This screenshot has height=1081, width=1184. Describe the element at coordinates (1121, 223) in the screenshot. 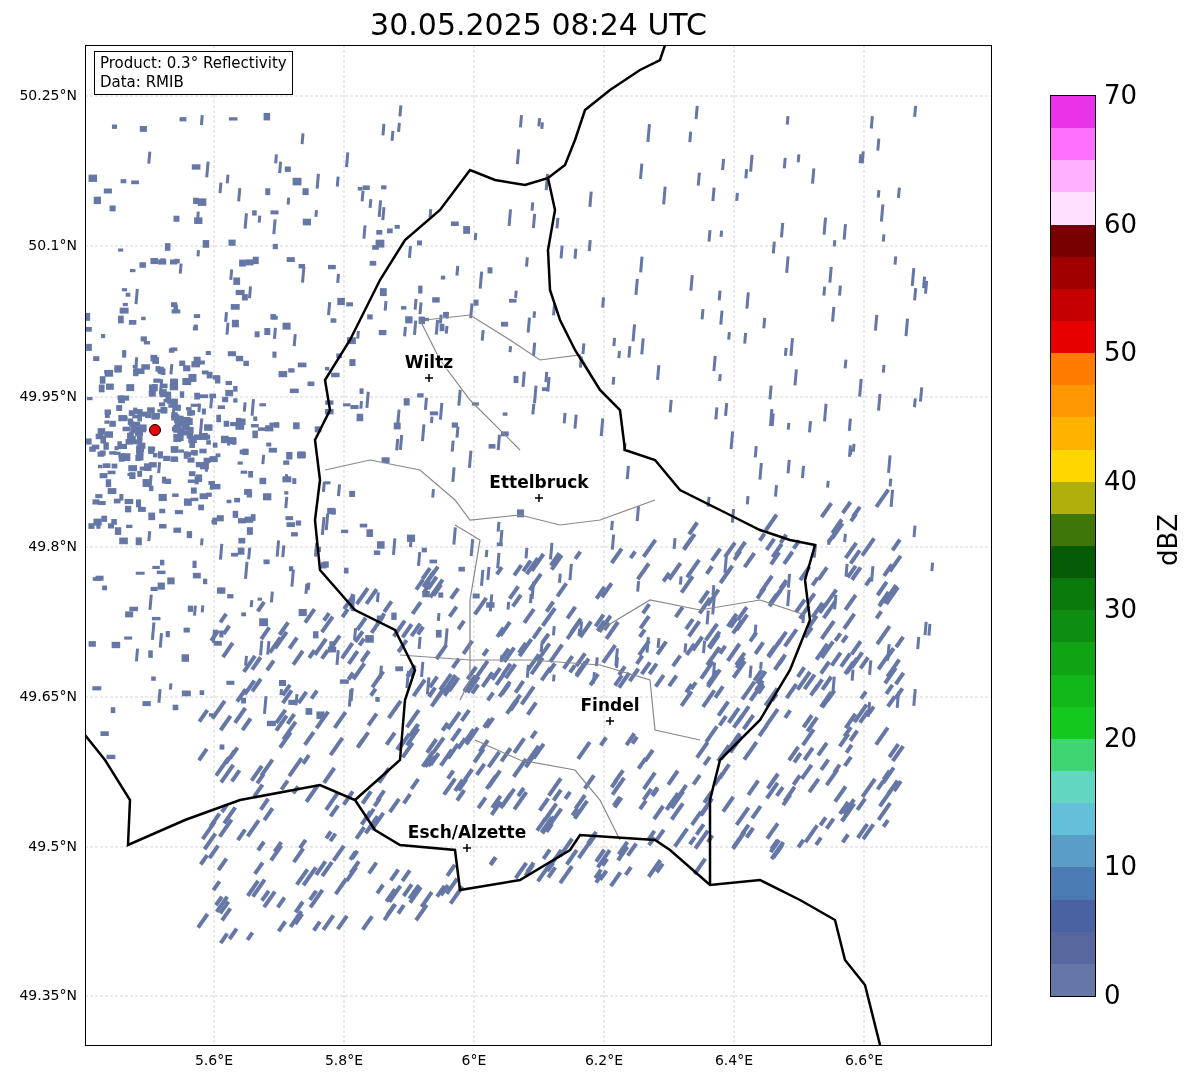

I see `scale-label: 60` at that location.